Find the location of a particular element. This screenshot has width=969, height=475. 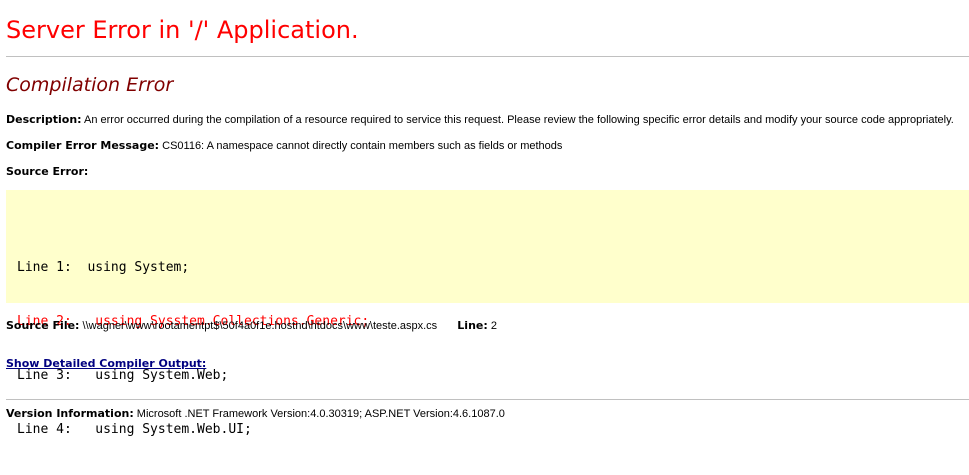

version-label: Version Information: is located at coordinates (70, 413).